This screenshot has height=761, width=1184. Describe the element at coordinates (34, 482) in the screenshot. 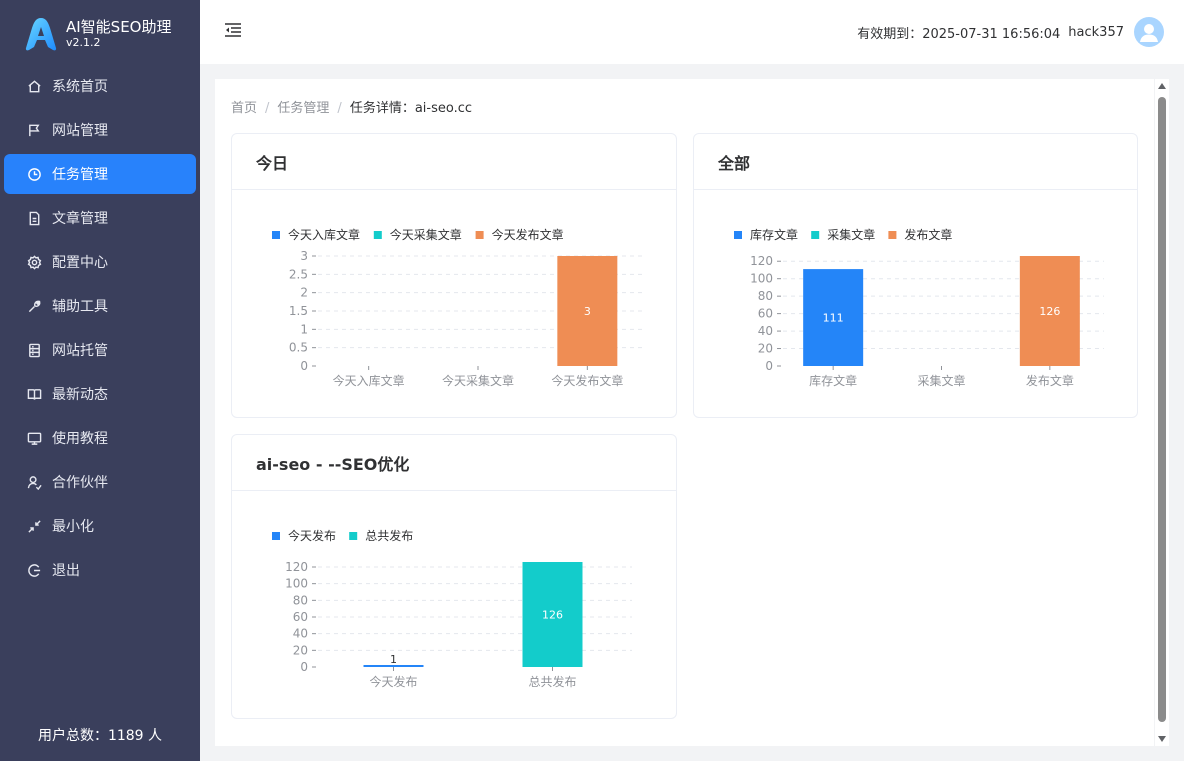

I see `partner-icon` at that location.